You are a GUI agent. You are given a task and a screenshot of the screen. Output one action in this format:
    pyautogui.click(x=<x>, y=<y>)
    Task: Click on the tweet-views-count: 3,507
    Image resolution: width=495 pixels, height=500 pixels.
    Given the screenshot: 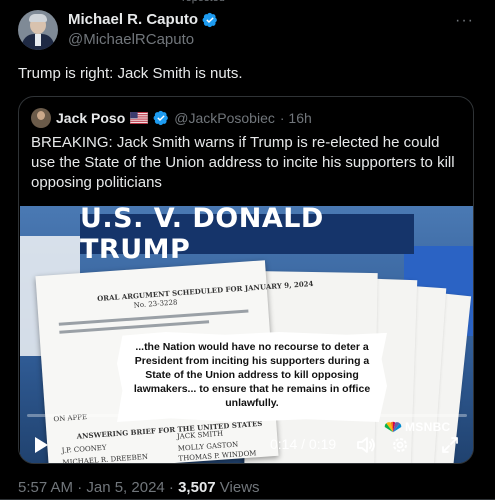 What is the action you would take?
    pyautogui.click(x=197, y=487)
    